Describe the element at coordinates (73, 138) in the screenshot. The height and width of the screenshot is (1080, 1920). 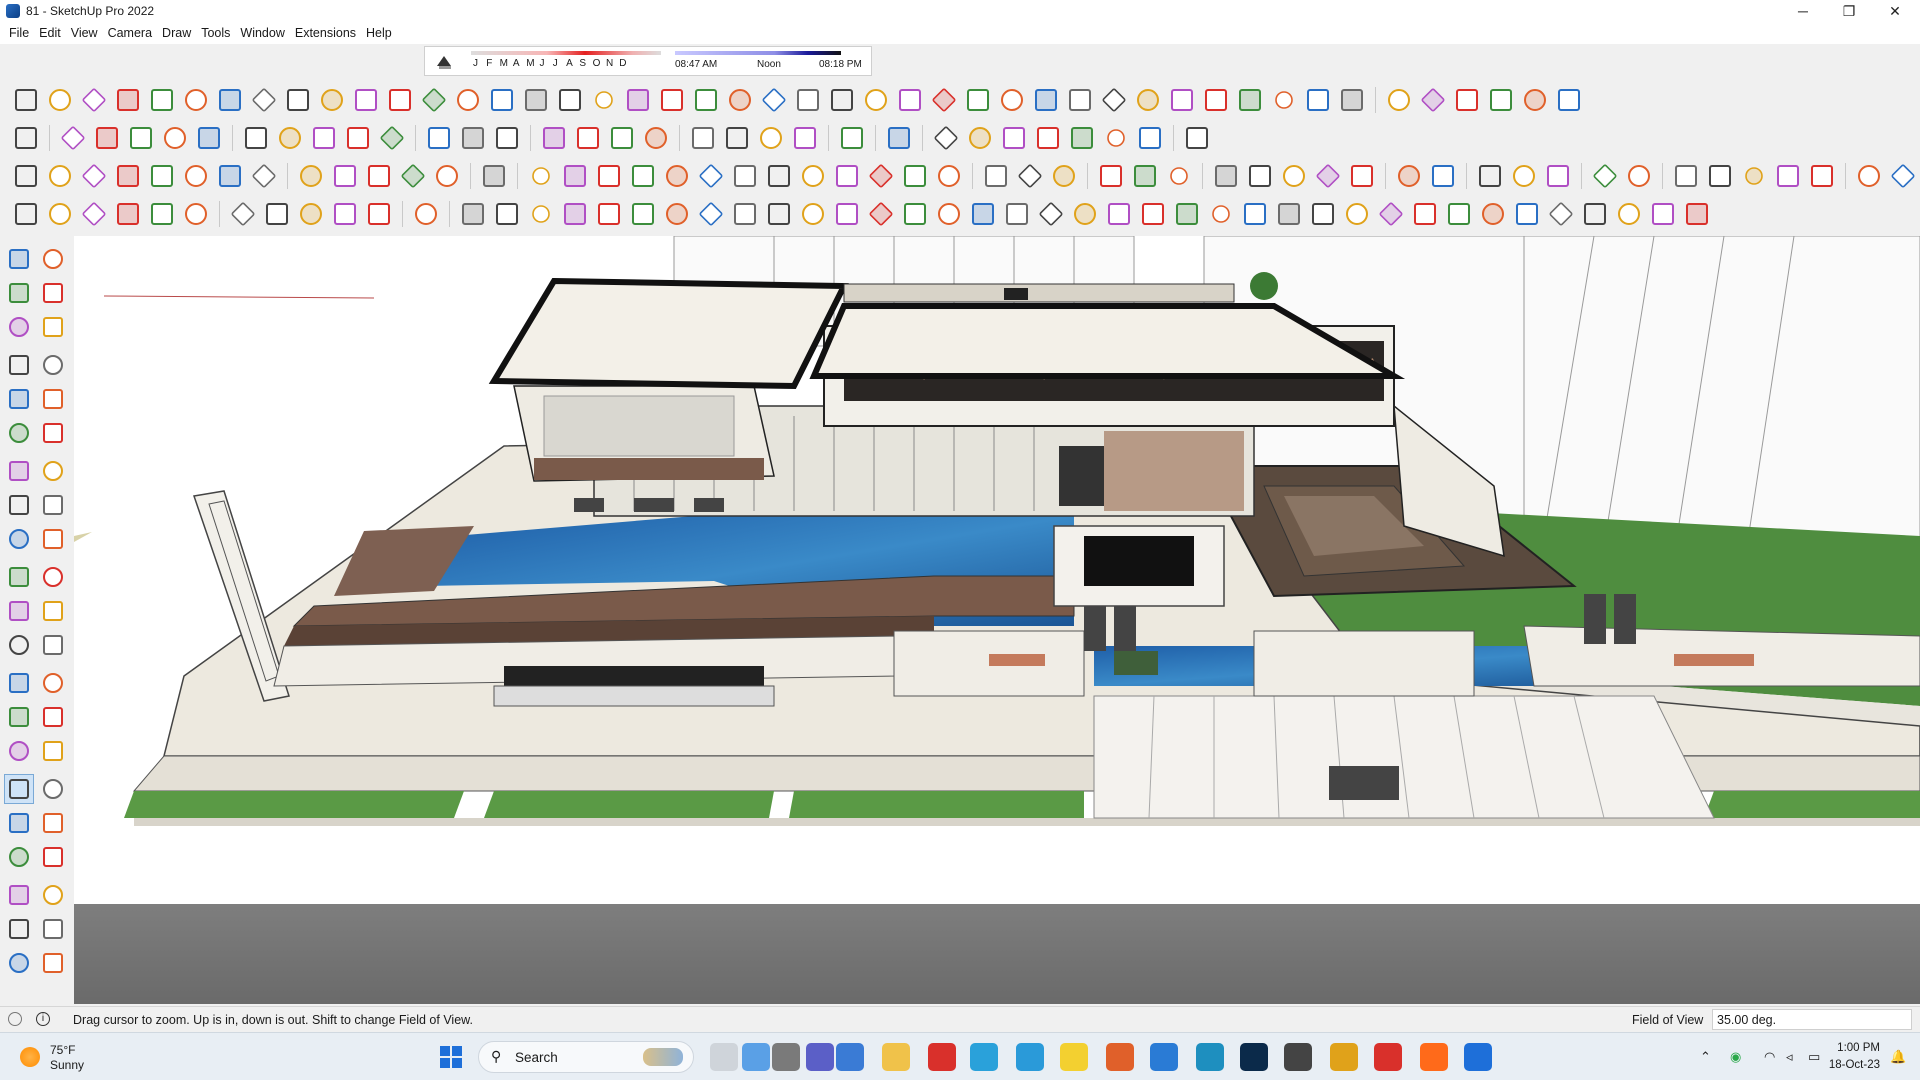
I see `select-button` at that location.